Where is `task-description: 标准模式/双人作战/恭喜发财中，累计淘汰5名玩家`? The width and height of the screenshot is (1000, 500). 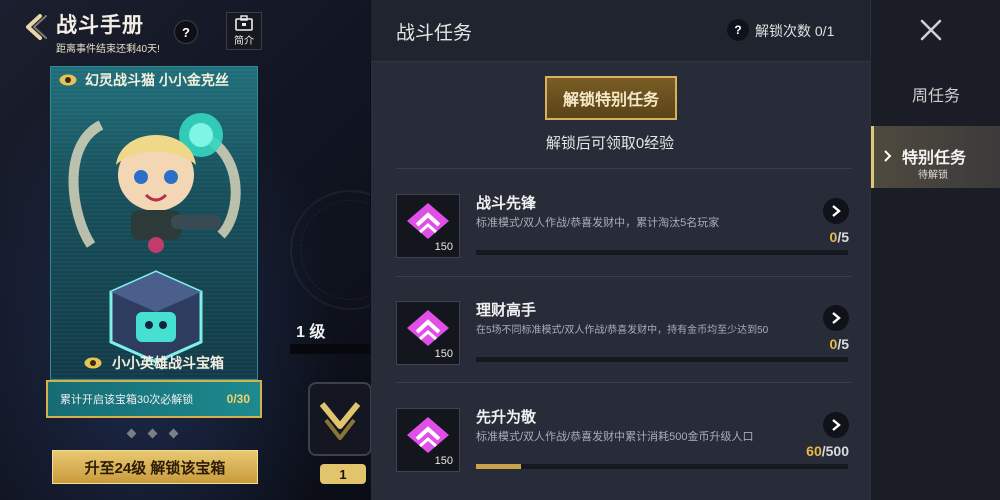
task-description: 标准模式/双人作战/恭喜发财中，累计淘汰5名玩家 is located at coordinates (598, 223).